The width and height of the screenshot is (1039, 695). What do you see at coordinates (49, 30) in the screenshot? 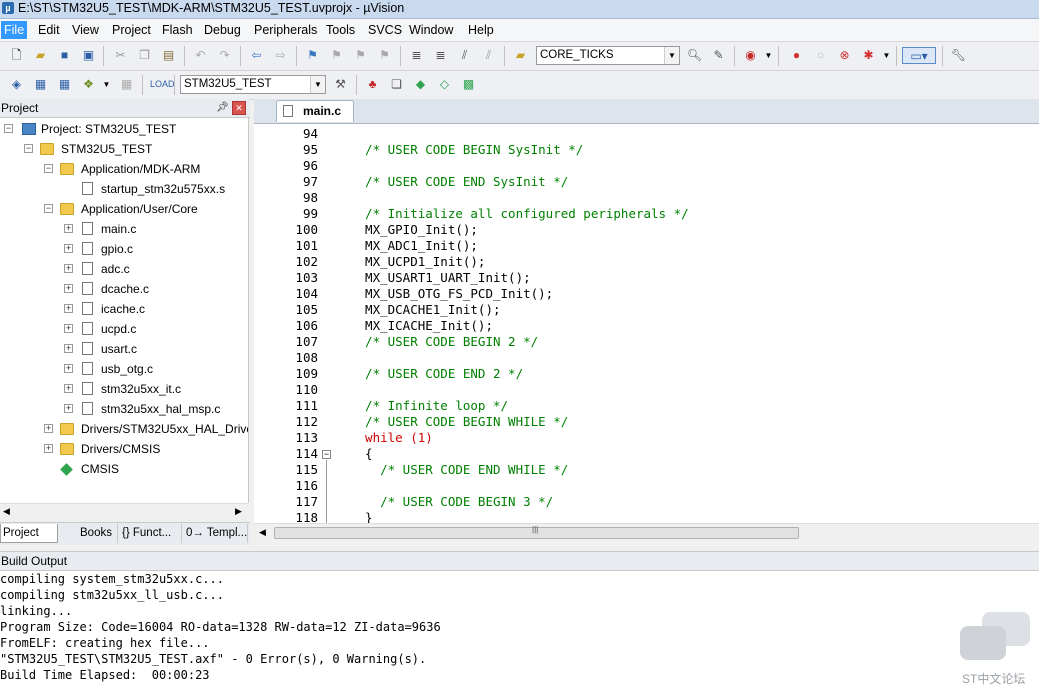
I see `menu-edit: Edit` at bounding box center [49, 30].